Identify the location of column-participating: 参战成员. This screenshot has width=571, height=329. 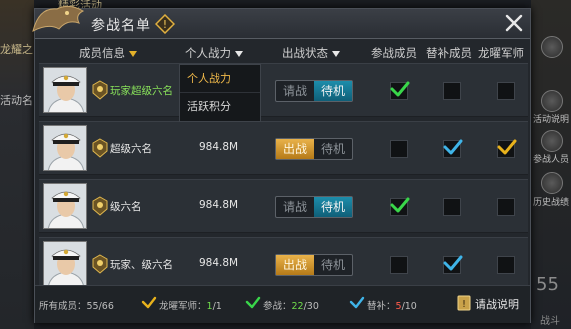
(394, 53).